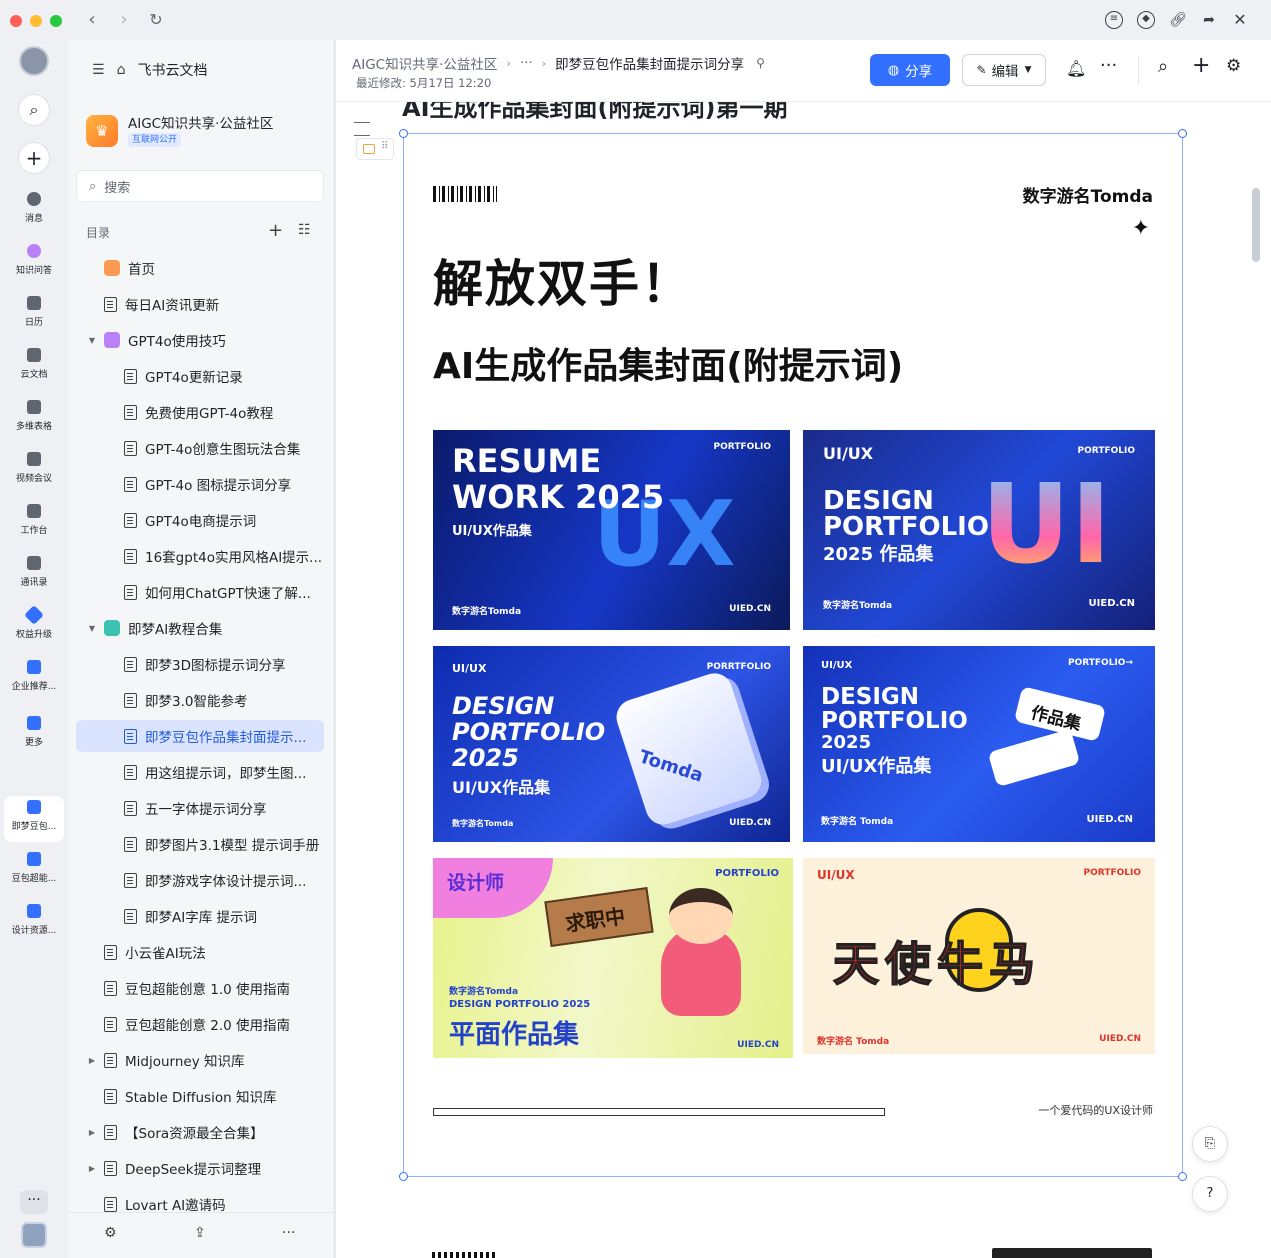 This screenshot has width=1271, height=1258. I want to click on sidebar-tree-item: 五一字体提示词分享, so click(200, 808).